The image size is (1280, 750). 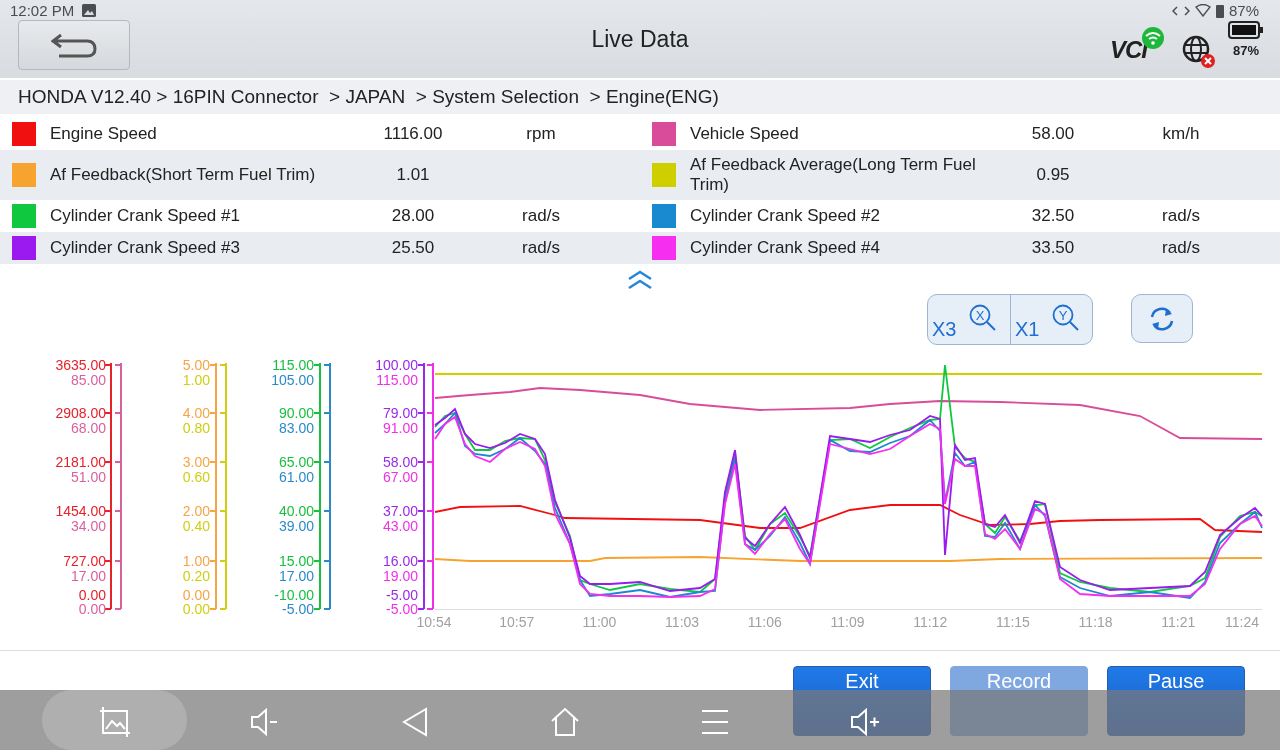 I want to click on axis-label: 79.00, so click(x=400, y=413).